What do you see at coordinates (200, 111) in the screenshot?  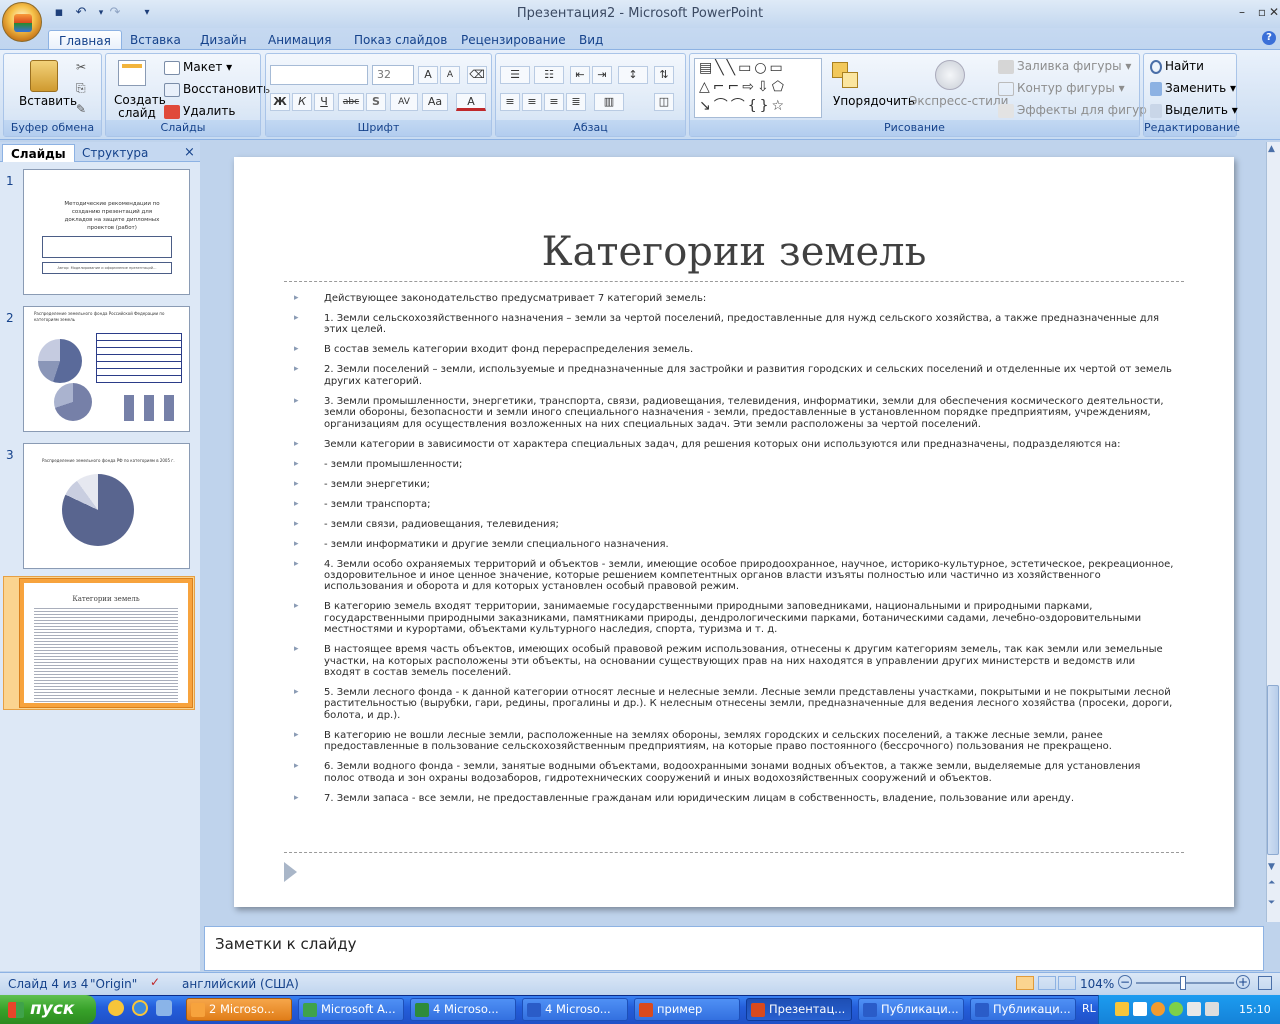 I see `delete-slide-button: Удалить` at bounding box center [200, 111].